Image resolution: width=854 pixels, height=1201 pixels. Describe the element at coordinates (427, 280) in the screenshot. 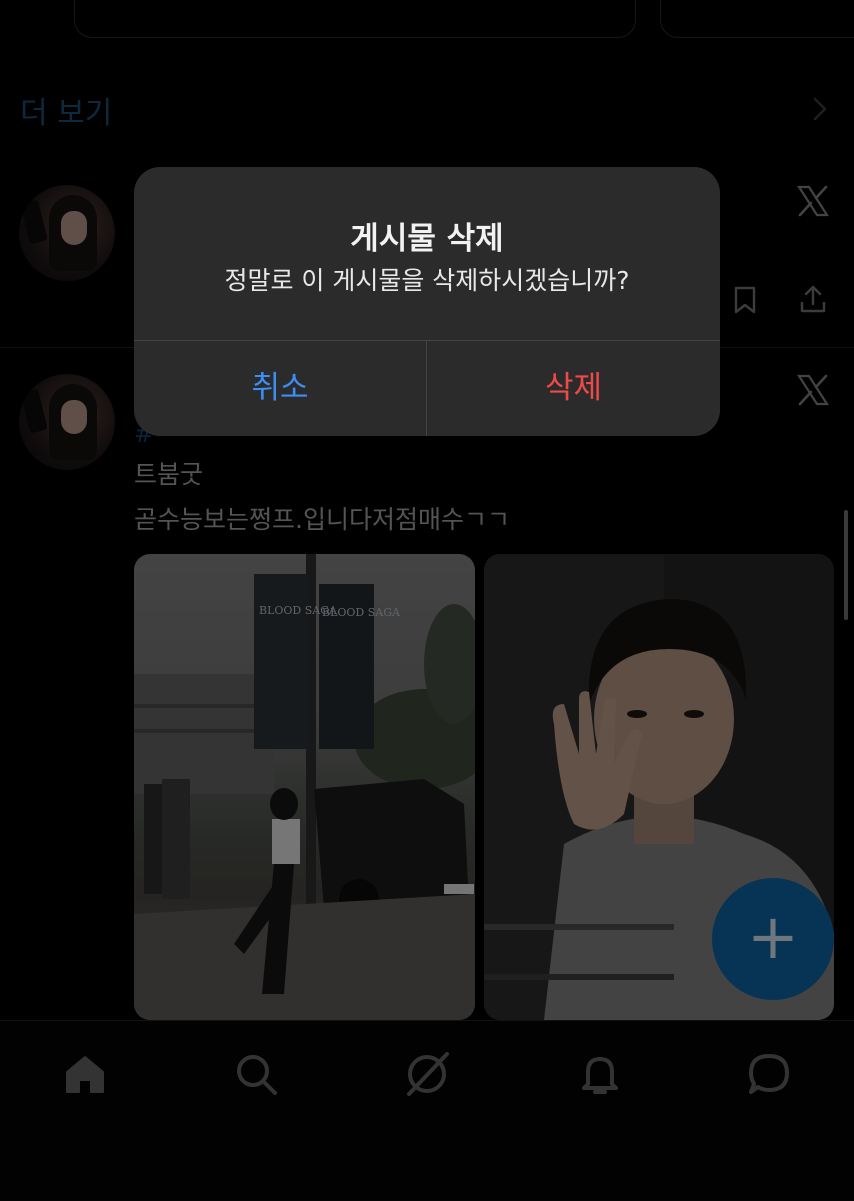

I see `alert-message: 정말로 이 게시물을 삭제하시겠습니까?` at that location.